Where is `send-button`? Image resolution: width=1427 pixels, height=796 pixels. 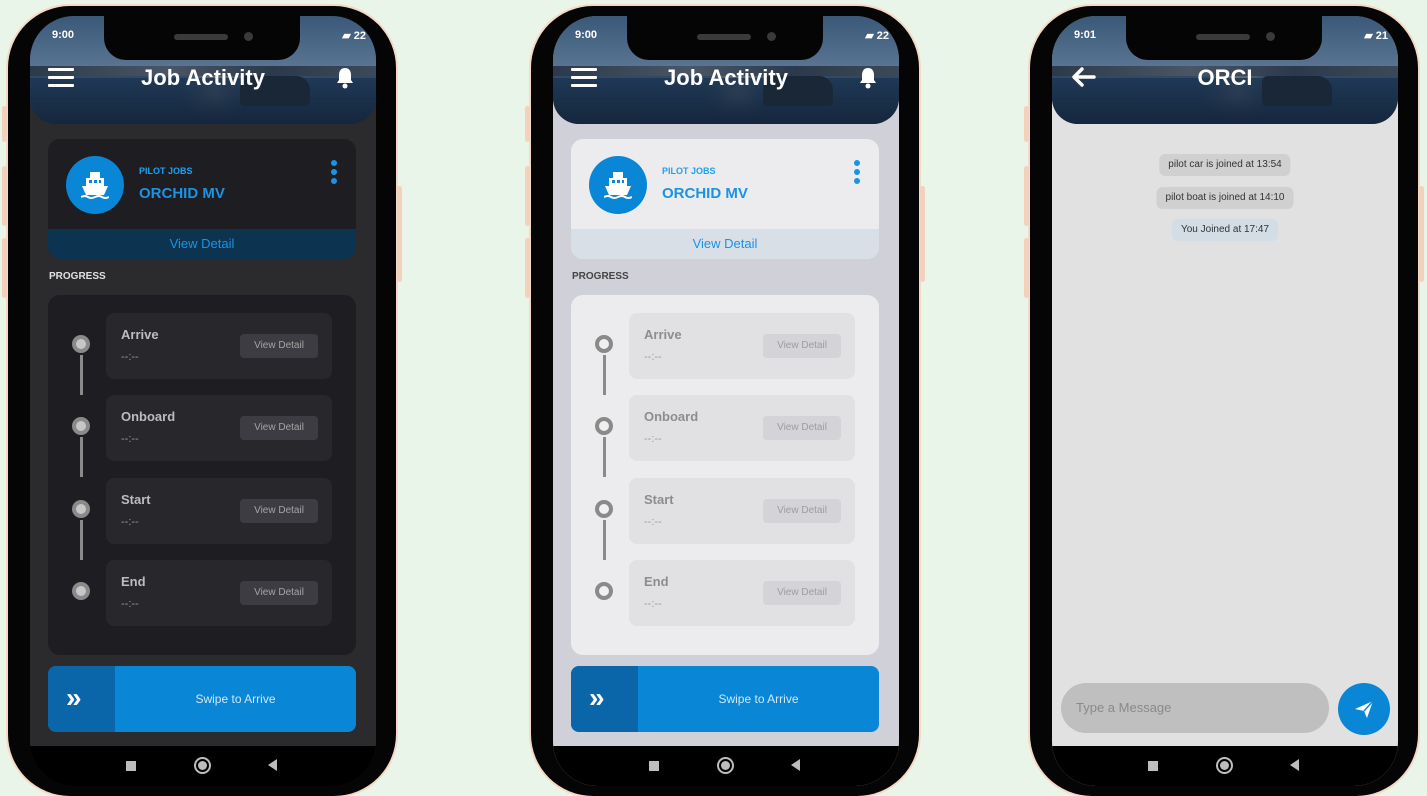
send-button is located at coordinates (1364, 709).